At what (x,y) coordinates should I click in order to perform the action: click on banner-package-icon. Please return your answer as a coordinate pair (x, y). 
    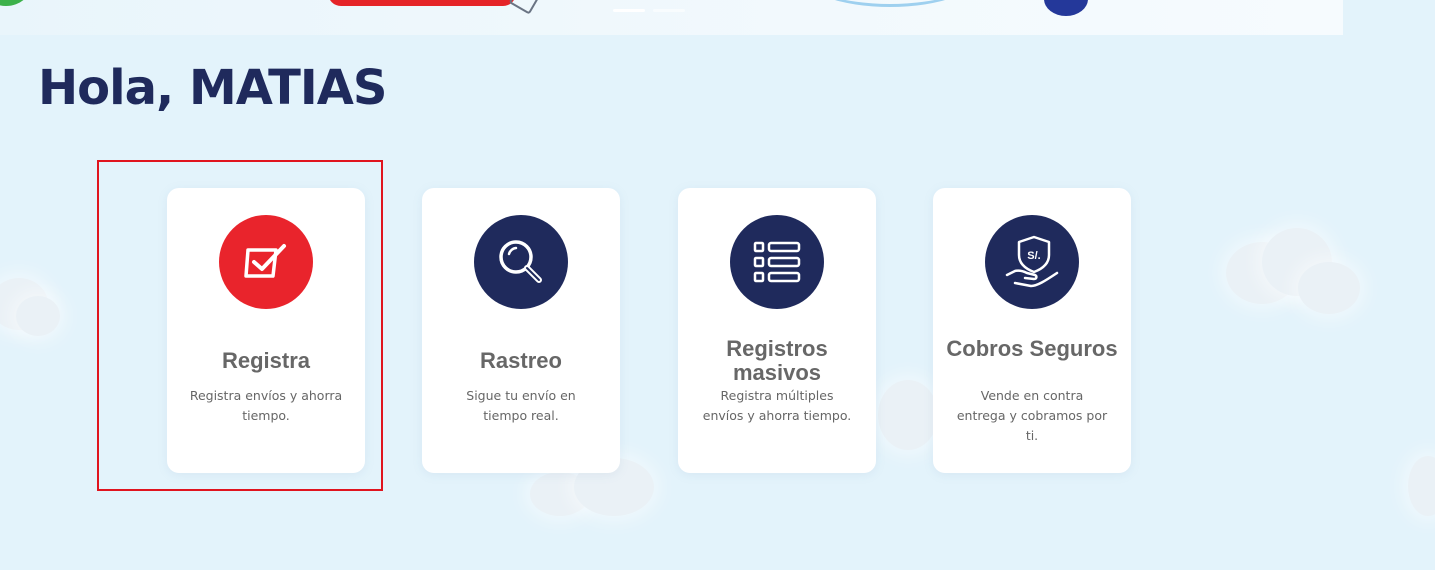
    Looking at the image, I should click on (524, 7).